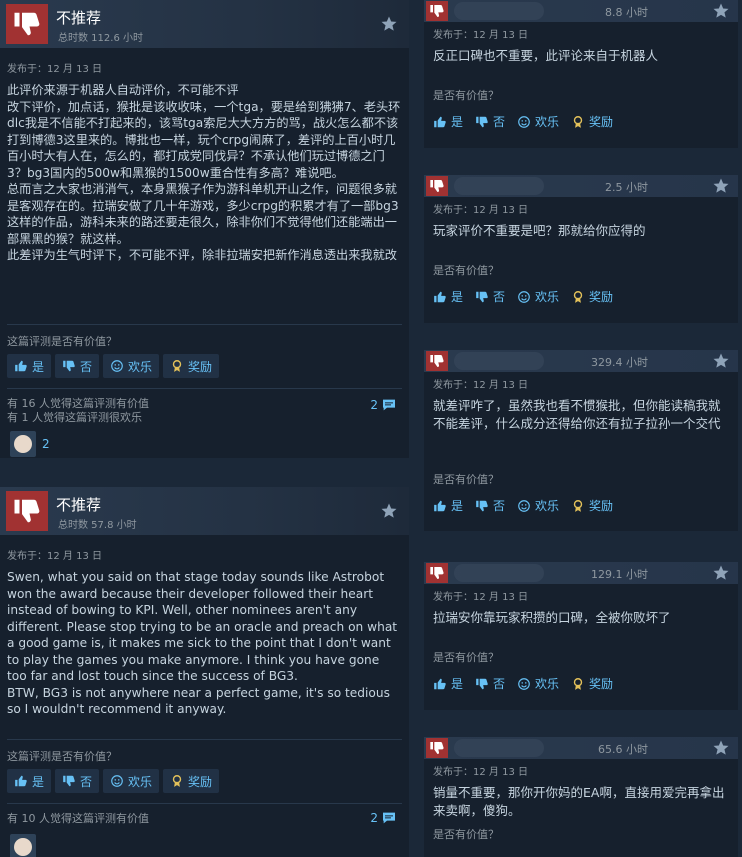  Describe the element at coordinates (466, 834) in the screenshot. I see `helpful-question: 是否有价值？` at that location.